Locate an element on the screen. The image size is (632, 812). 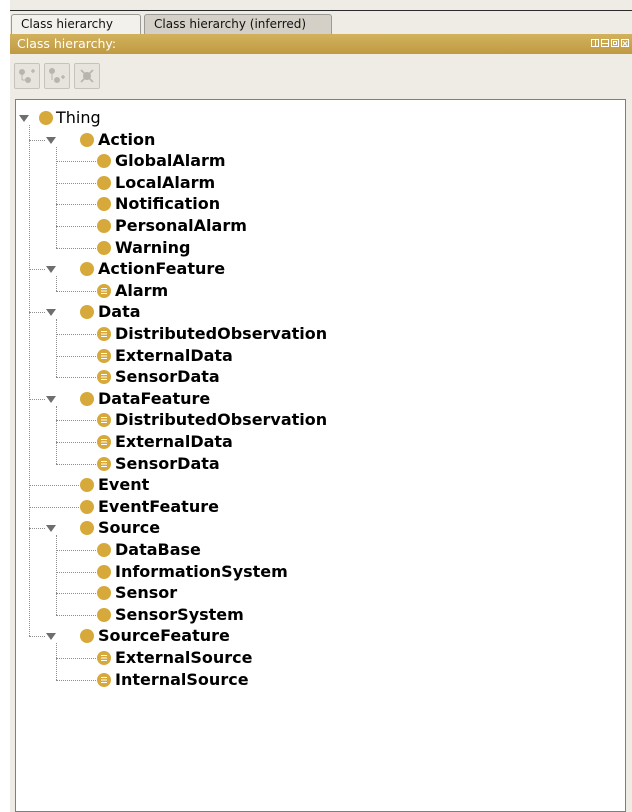
class-label: SensorSystem is located at coordinates (179, 614).